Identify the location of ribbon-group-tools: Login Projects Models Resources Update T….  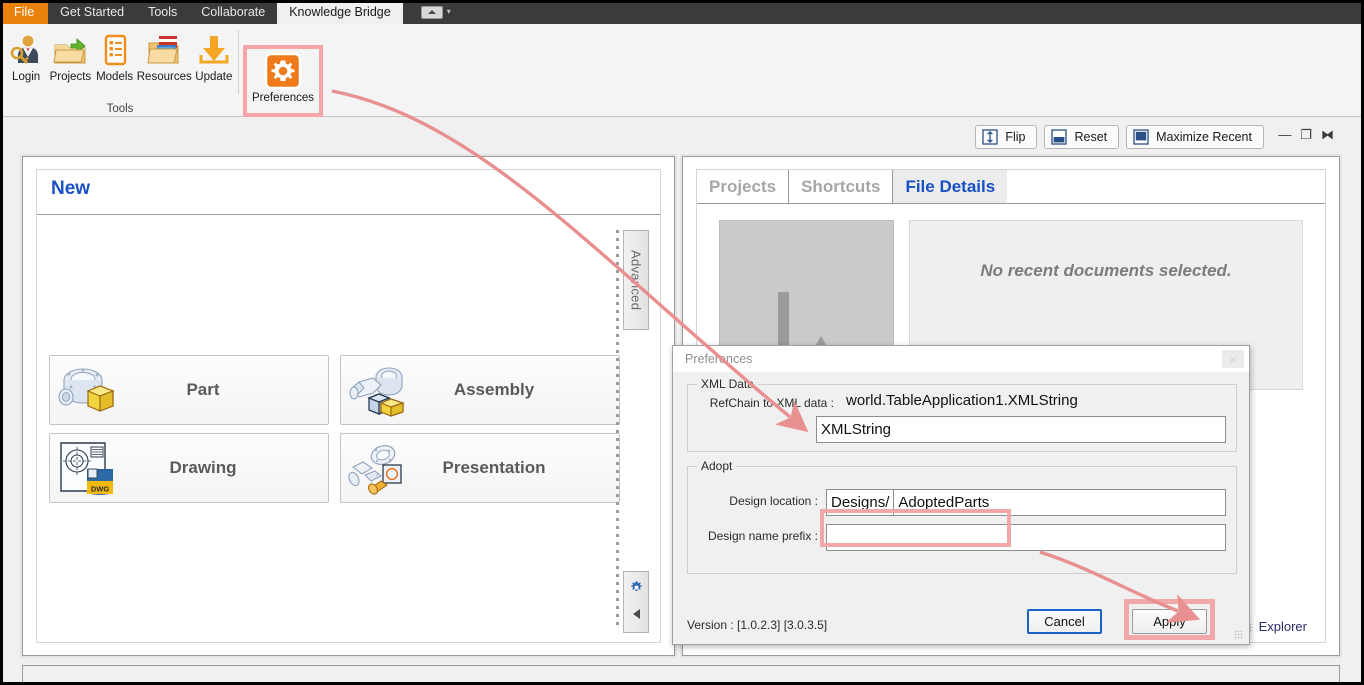
(120, 70).